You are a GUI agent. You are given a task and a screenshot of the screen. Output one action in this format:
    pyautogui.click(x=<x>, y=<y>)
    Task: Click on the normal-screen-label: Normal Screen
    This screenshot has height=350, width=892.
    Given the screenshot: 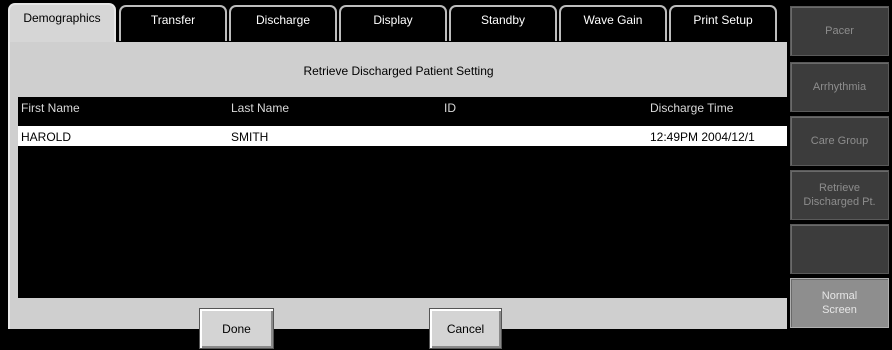 What is the action you would take?
    pyautogui.click(x=839, y=303)
    